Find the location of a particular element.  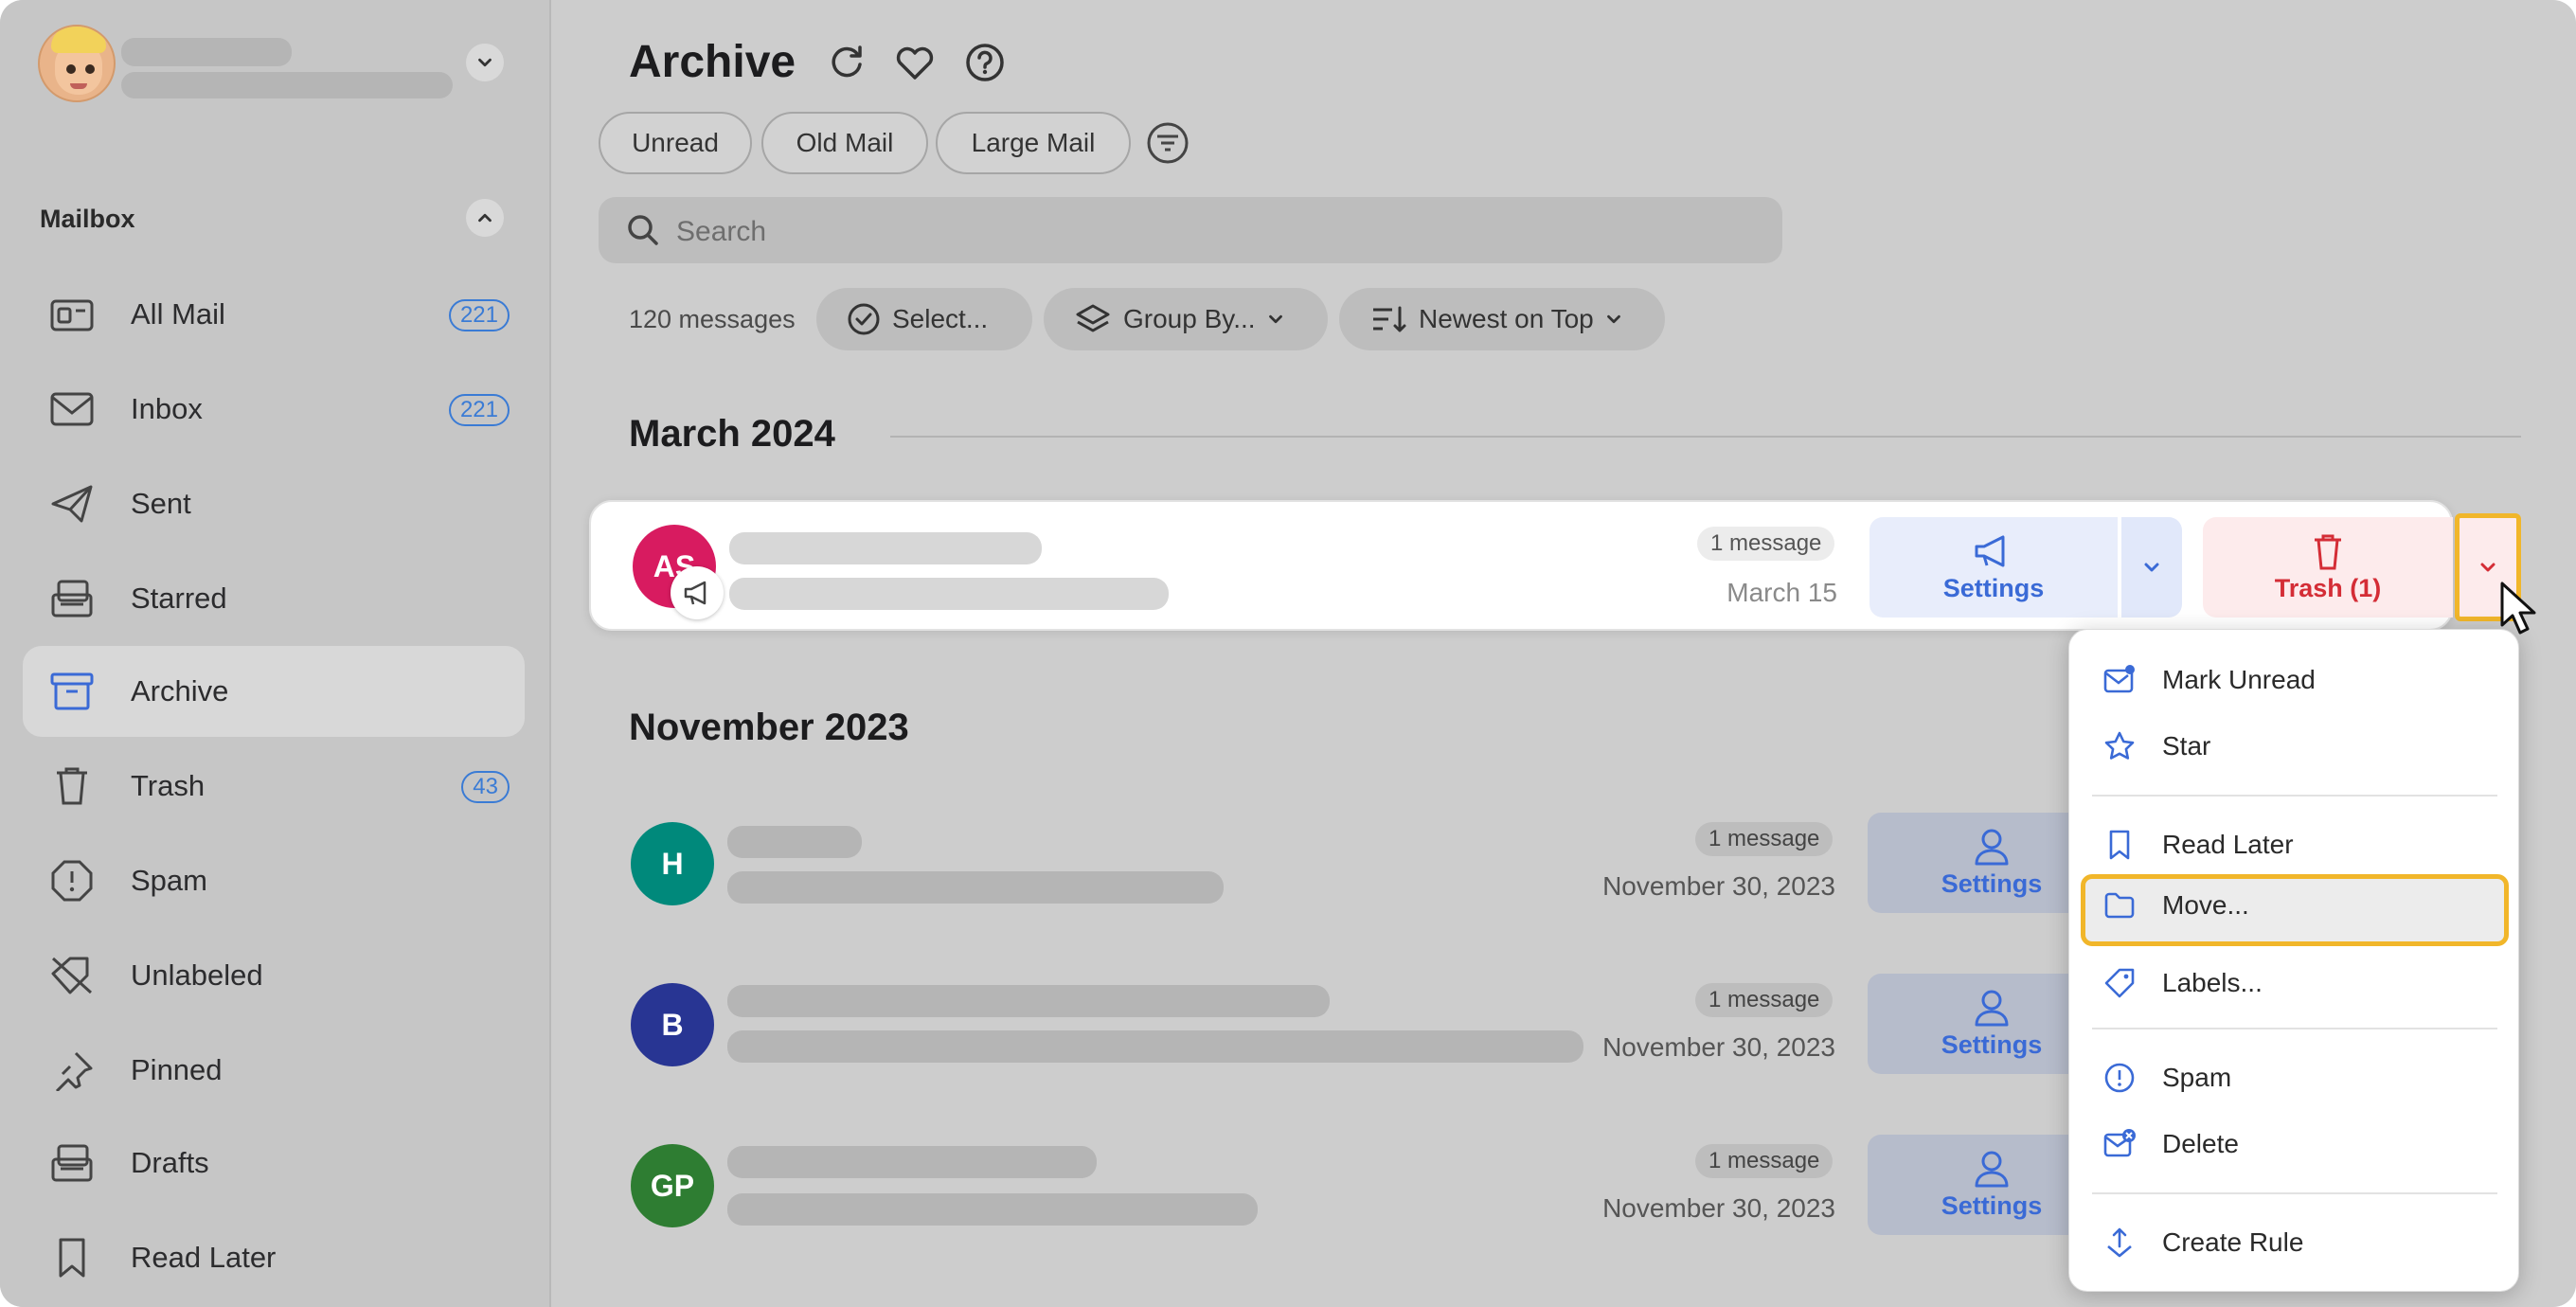

filter-chip-unread: Unread is located at coordinates (675, 143).